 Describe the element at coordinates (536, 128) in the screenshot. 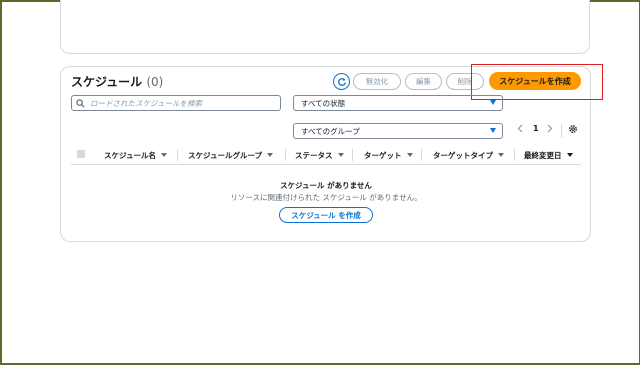

I see `page-number: 1` at that location.